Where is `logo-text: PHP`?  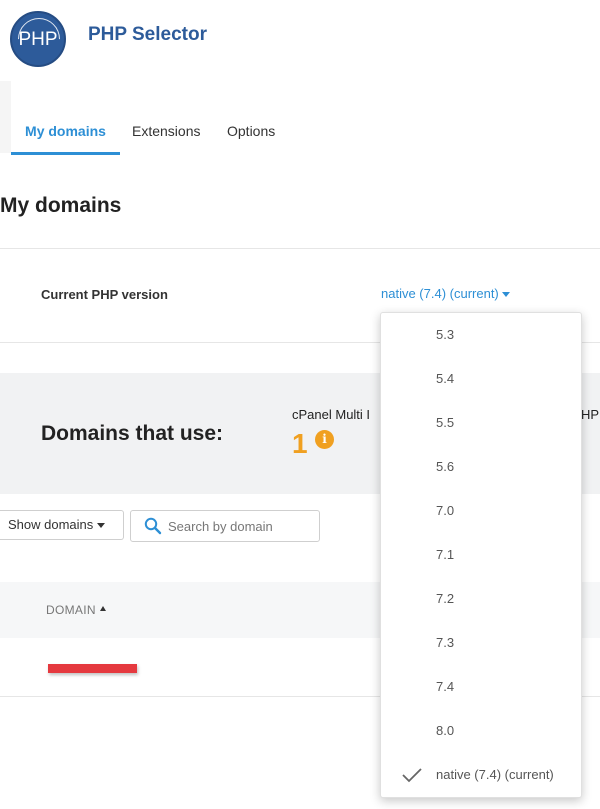
logo-text: PHP is located at coordinates (38, 39).